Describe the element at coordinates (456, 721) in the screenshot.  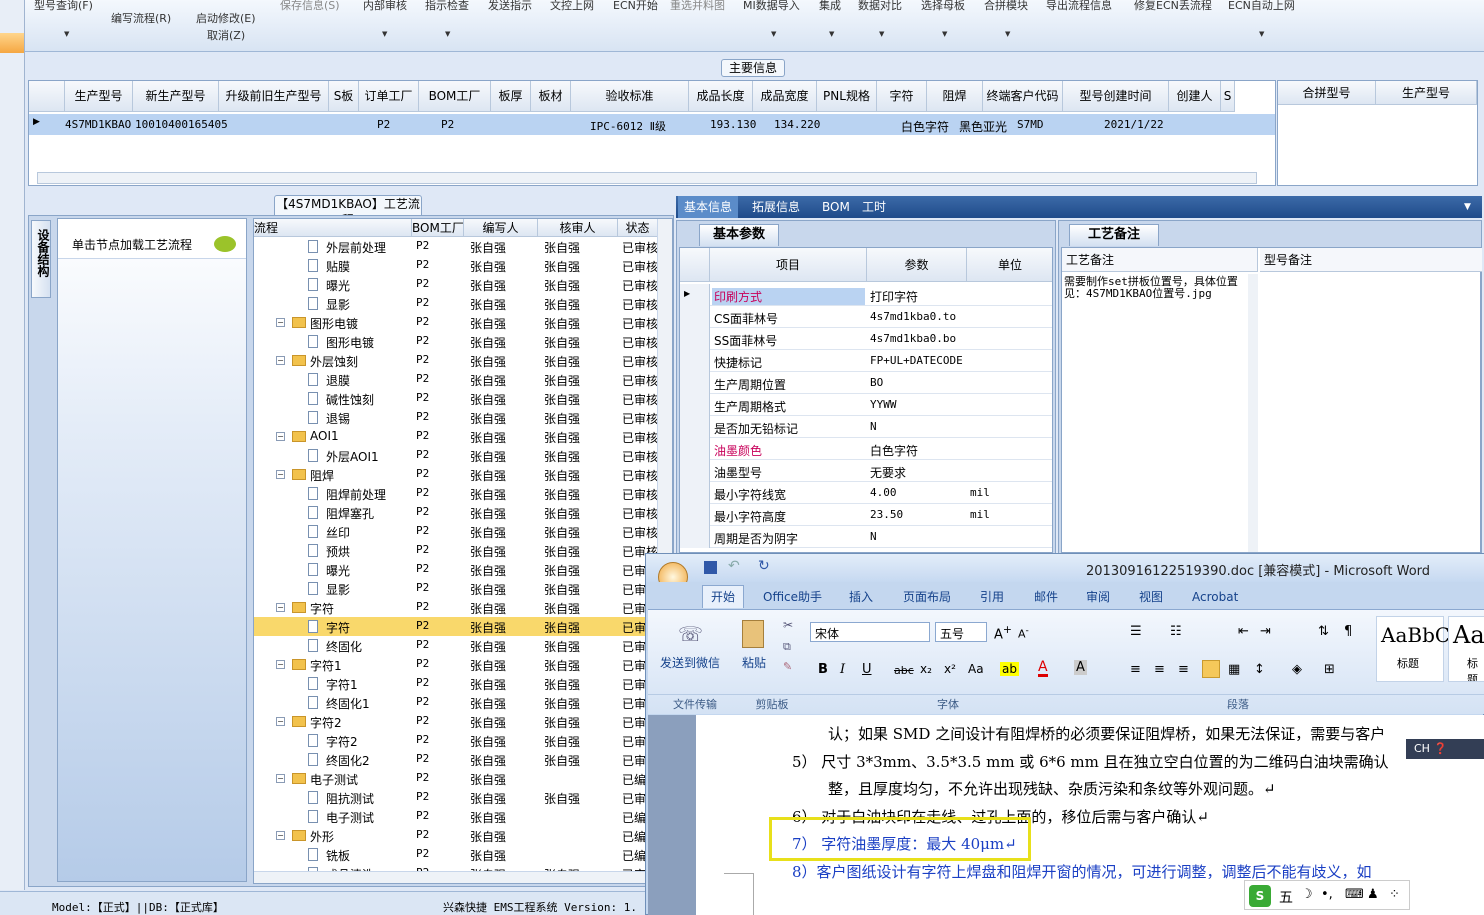
I see `tree-row: − 字符2 P2 张自强 张自强 已审核` at that location.